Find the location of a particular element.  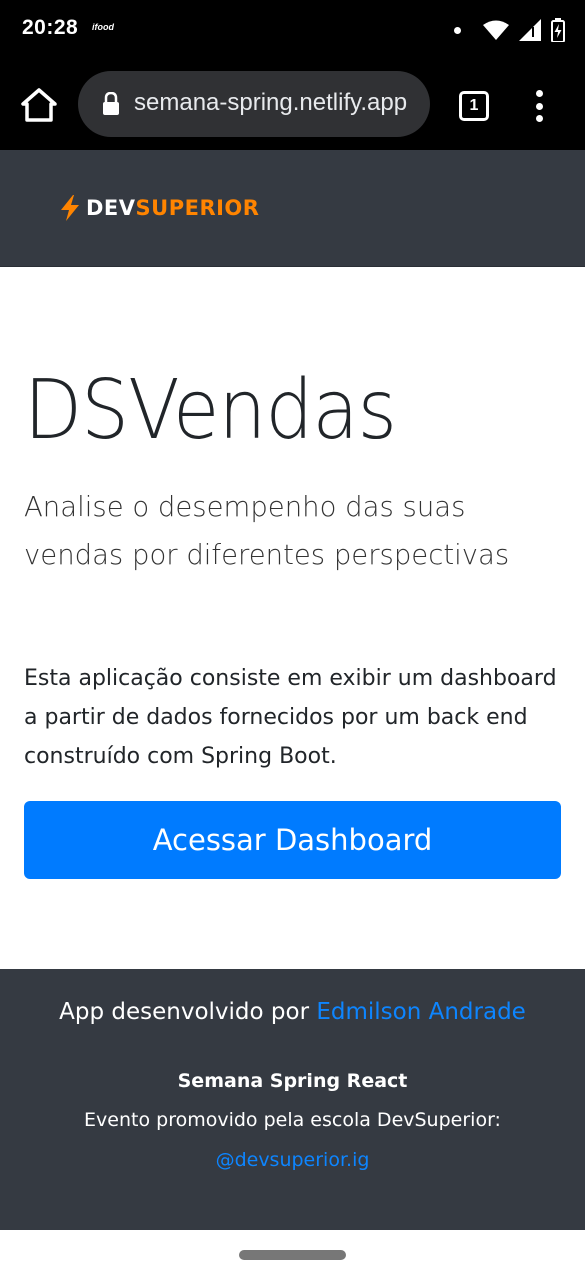

page-title: DSVendas is located at coordinates (210, 410).